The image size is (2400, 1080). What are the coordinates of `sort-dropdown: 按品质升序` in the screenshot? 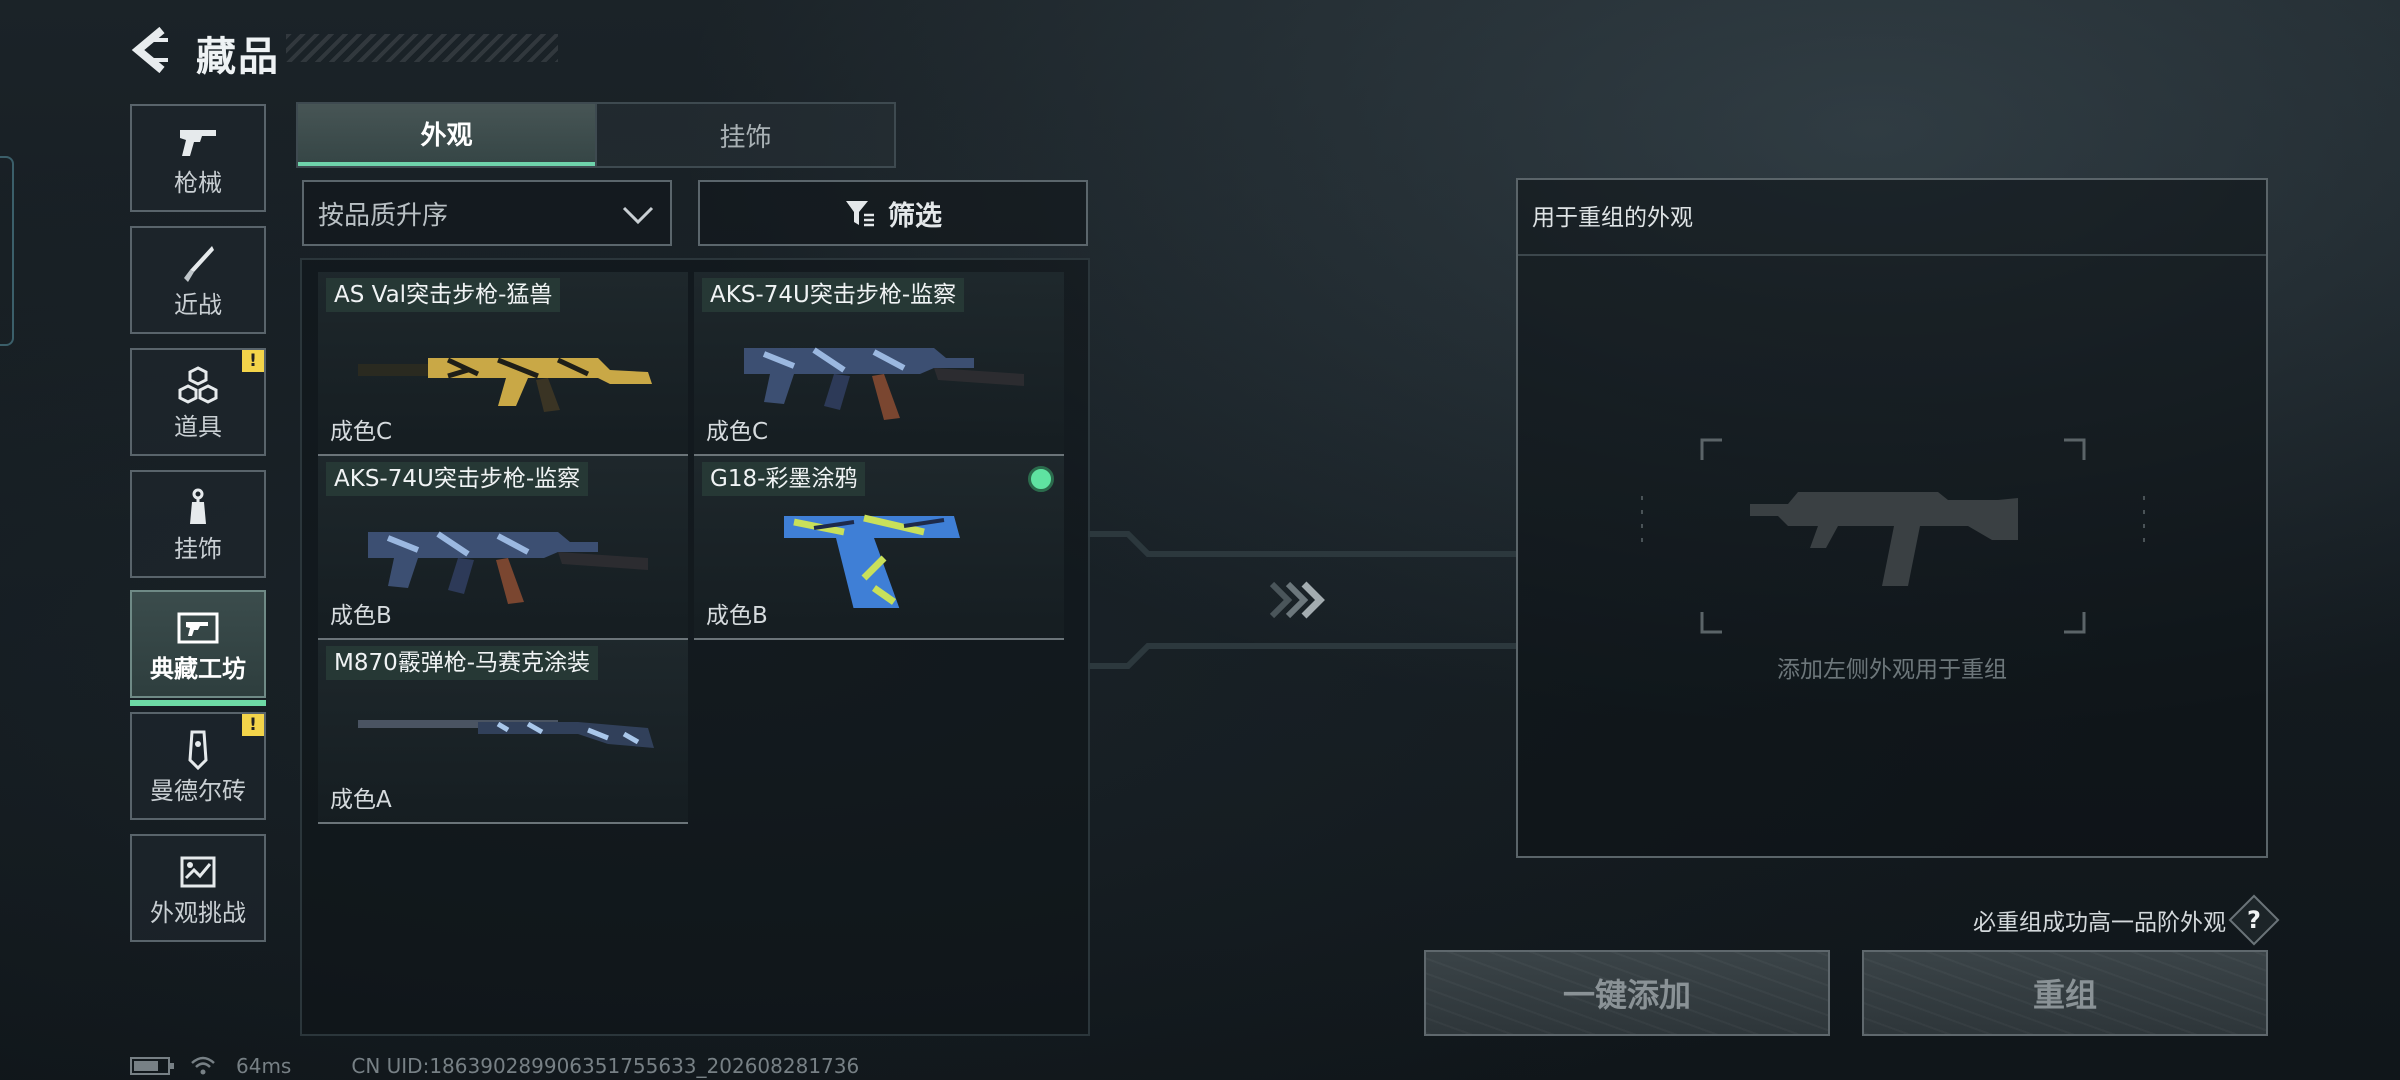 It's located at (487, 213).